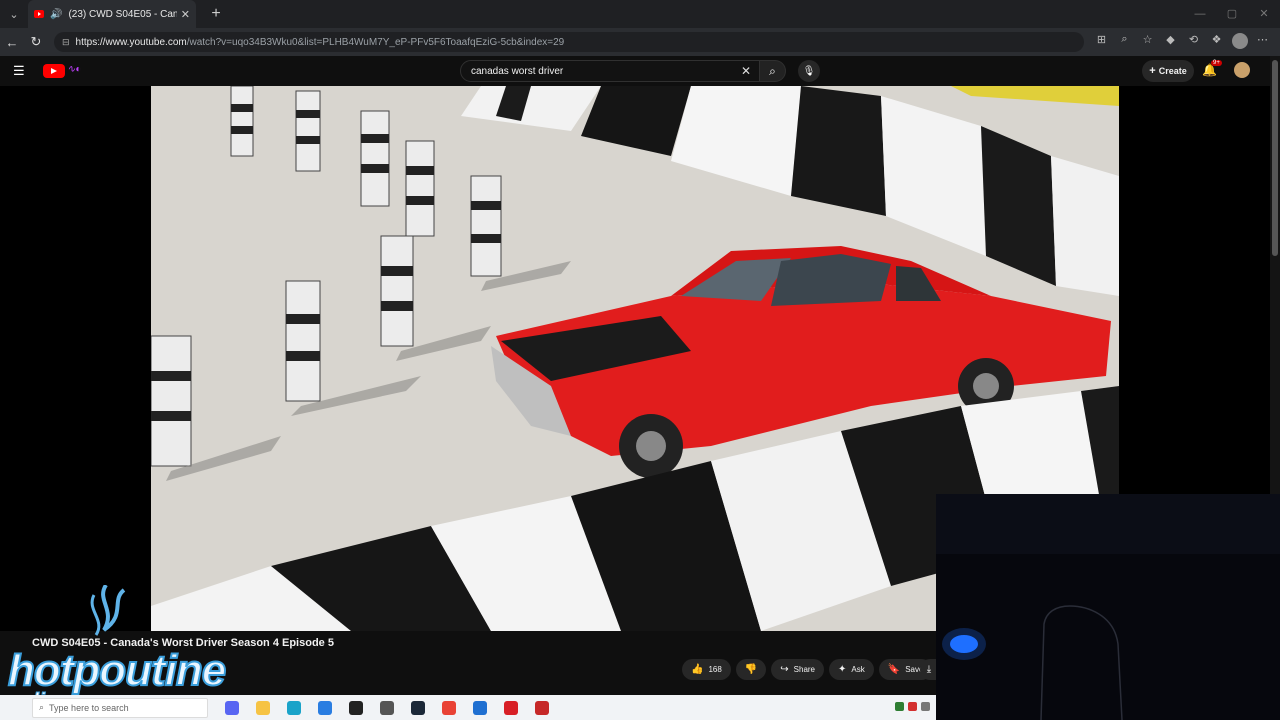 The height and width of the screenshot is (720, 1280). I want to click on taskbar-search-field: ⌕ Type here to search, so click(120, 707).